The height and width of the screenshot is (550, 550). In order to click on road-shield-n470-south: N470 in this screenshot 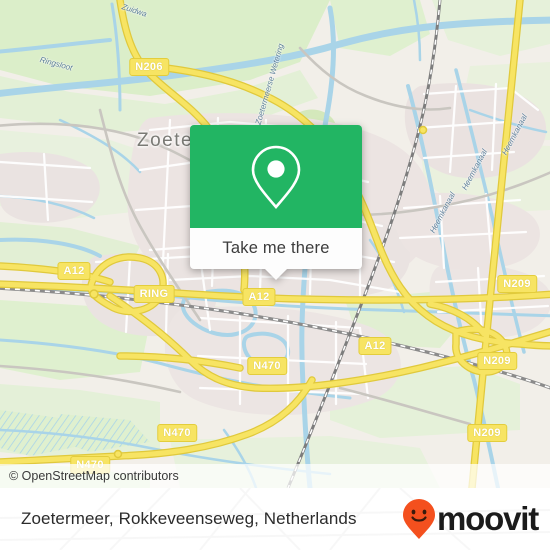, I will do `click(177, 433)`.